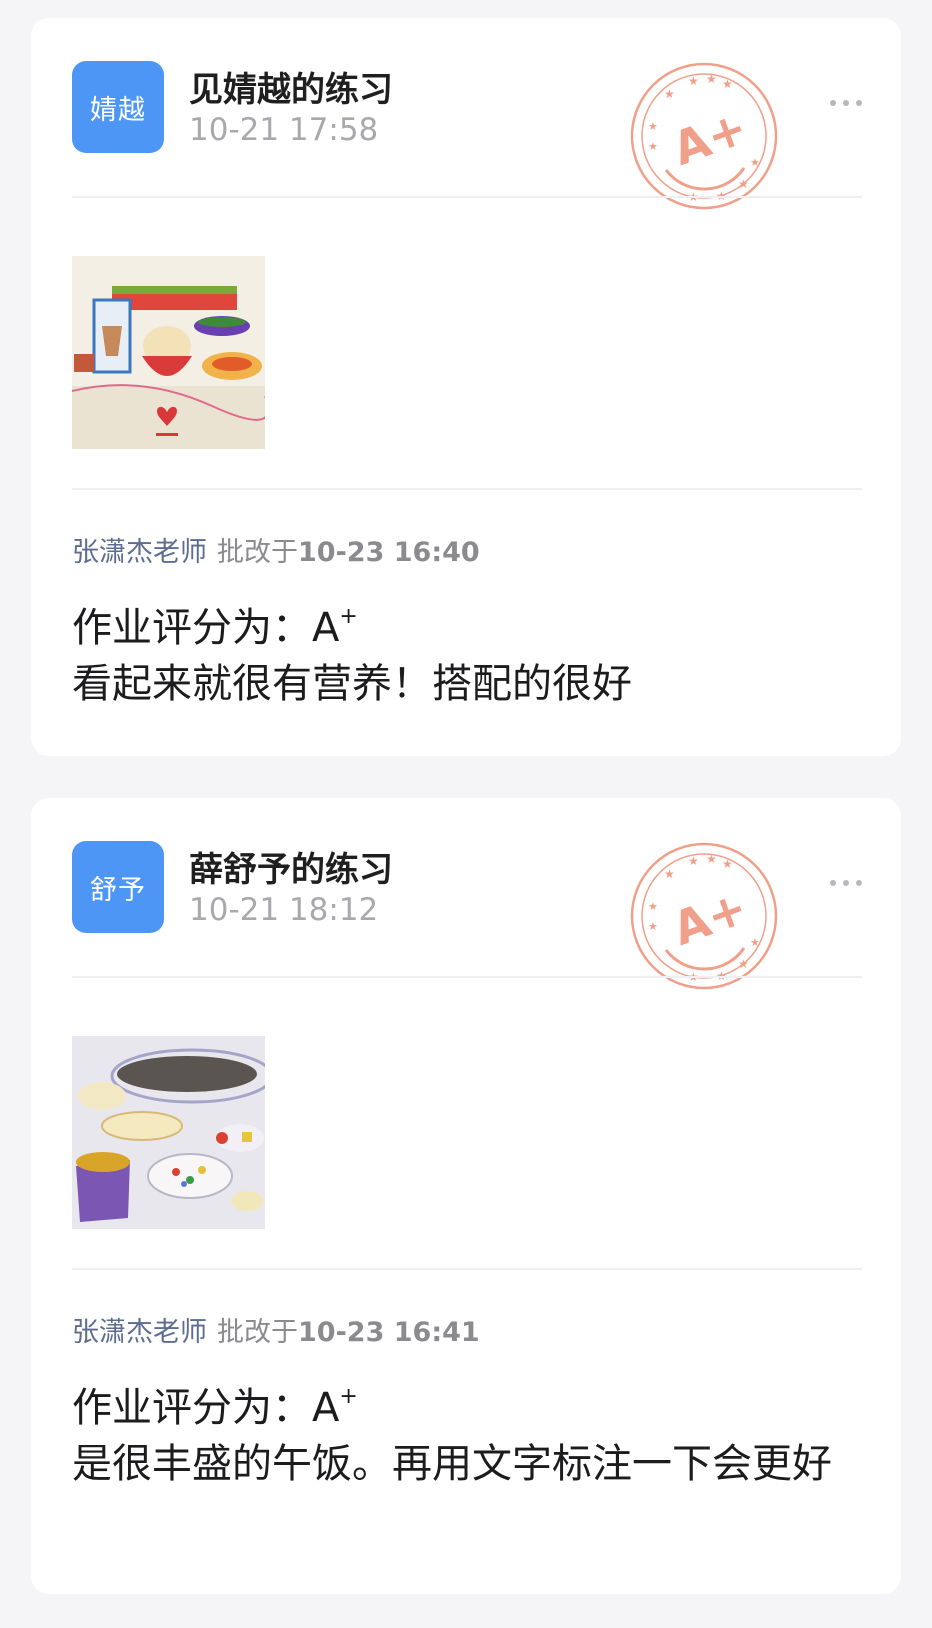  Describe the element at coordinates (452, 1464) in the screenshot. I see `comment-text: 是很丰盛的午饭。再用文字标注一下会更好` at that location.